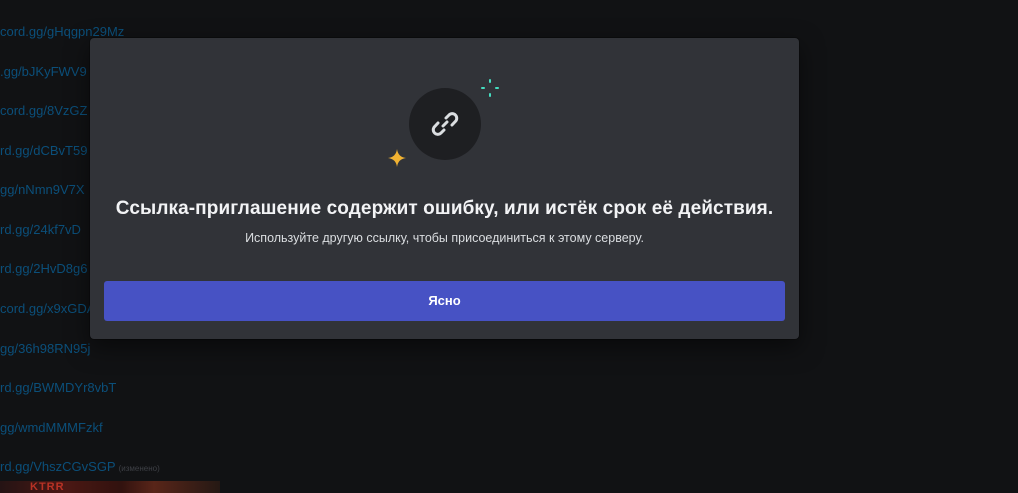 This screenshot has height=493, width=1018. Describe the element at coordinates (43, 72) in the screenshot. I see `invite-link: .gg/bJKyFWV9` at that location.